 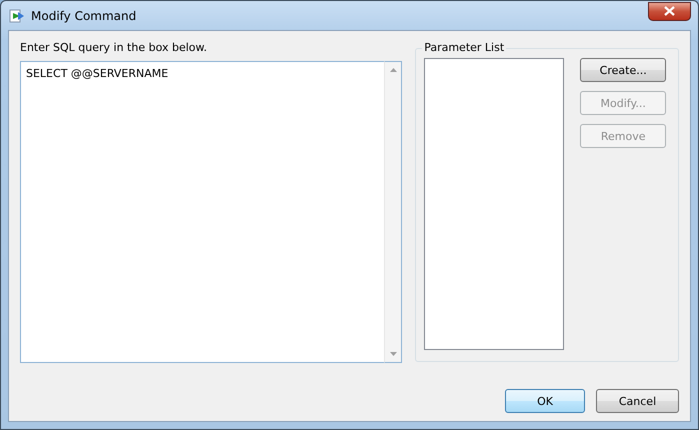 I want to click on scroll-up-icon, so click(x=393, y=70).